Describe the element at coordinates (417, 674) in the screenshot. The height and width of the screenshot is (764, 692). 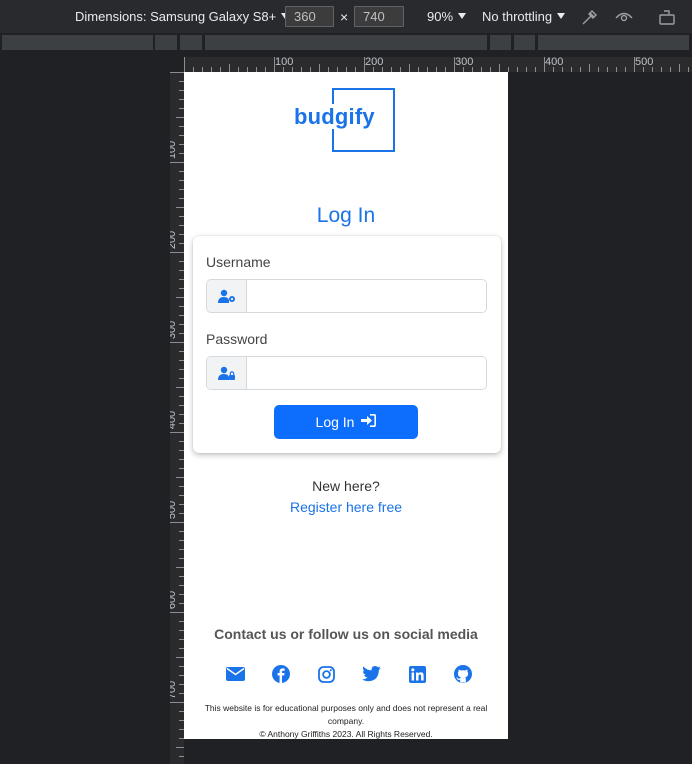
I see `linkedin-icon` at that location.